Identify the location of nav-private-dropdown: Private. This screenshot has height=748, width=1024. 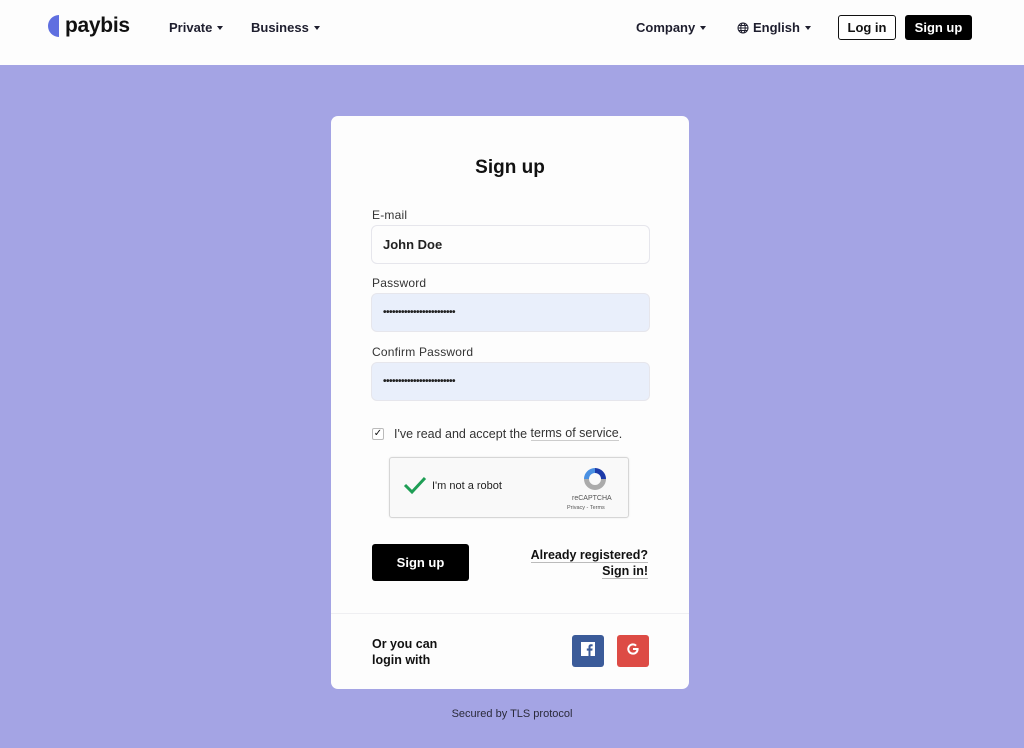
(196, 27).